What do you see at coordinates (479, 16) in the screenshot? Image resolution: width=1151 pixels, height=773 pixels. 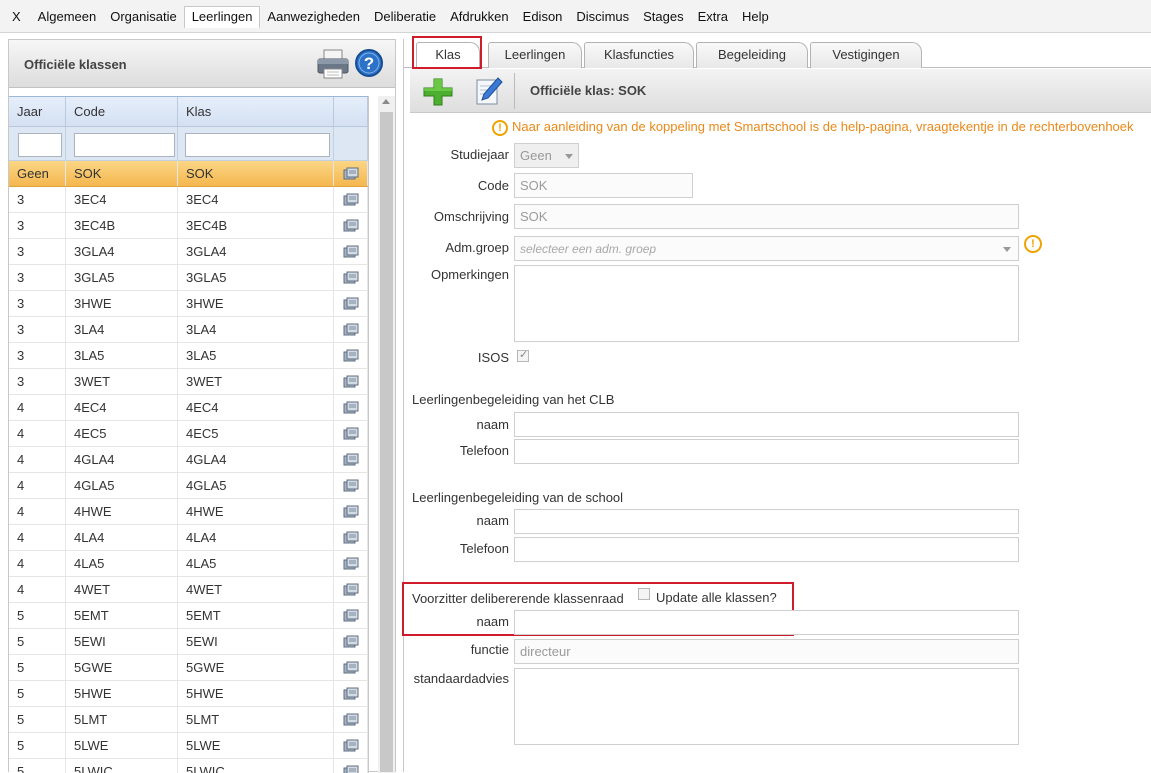 I see `menu-item-afdrukken: Afdrukken` at bounding box center [479, 16].